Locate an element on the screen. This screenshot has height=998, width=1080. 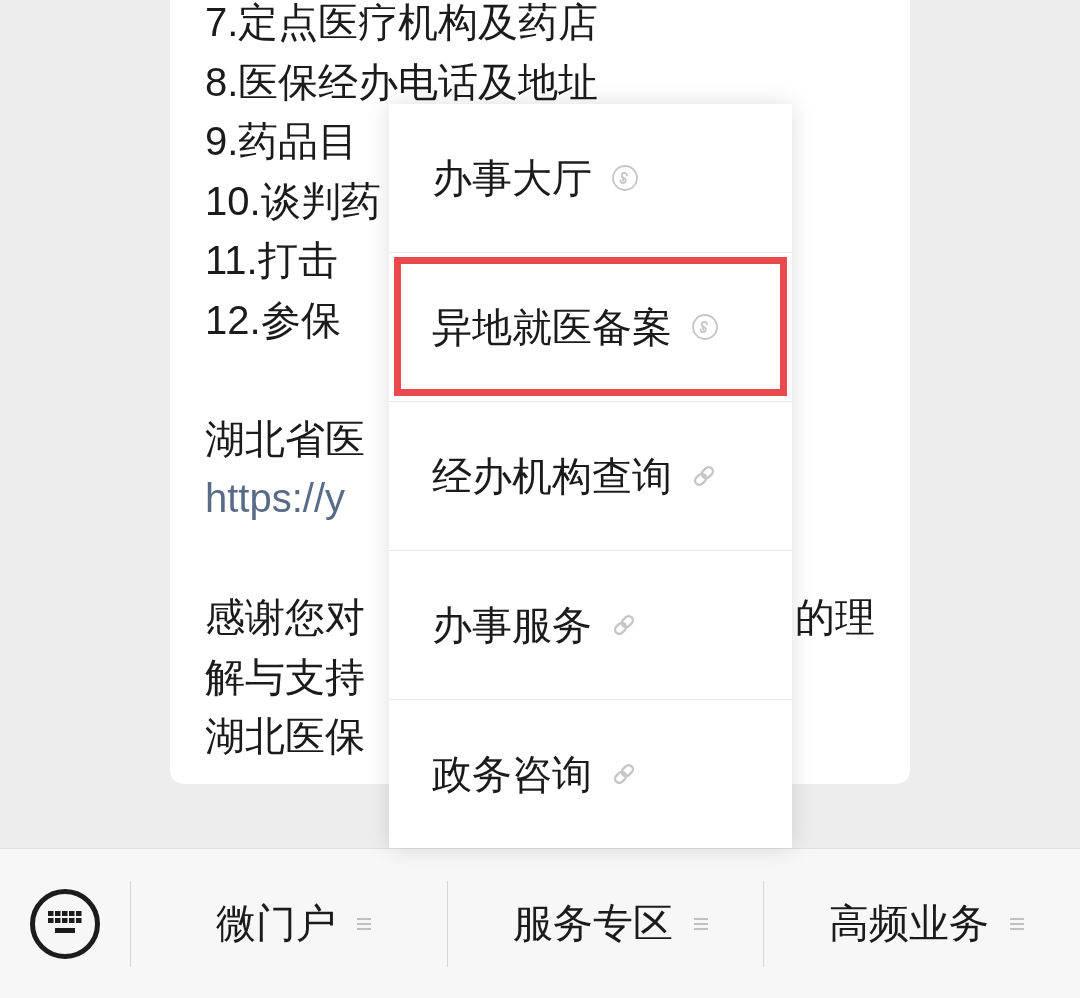
menu-tab: 高频业务 is located at coordinates (922, 923).